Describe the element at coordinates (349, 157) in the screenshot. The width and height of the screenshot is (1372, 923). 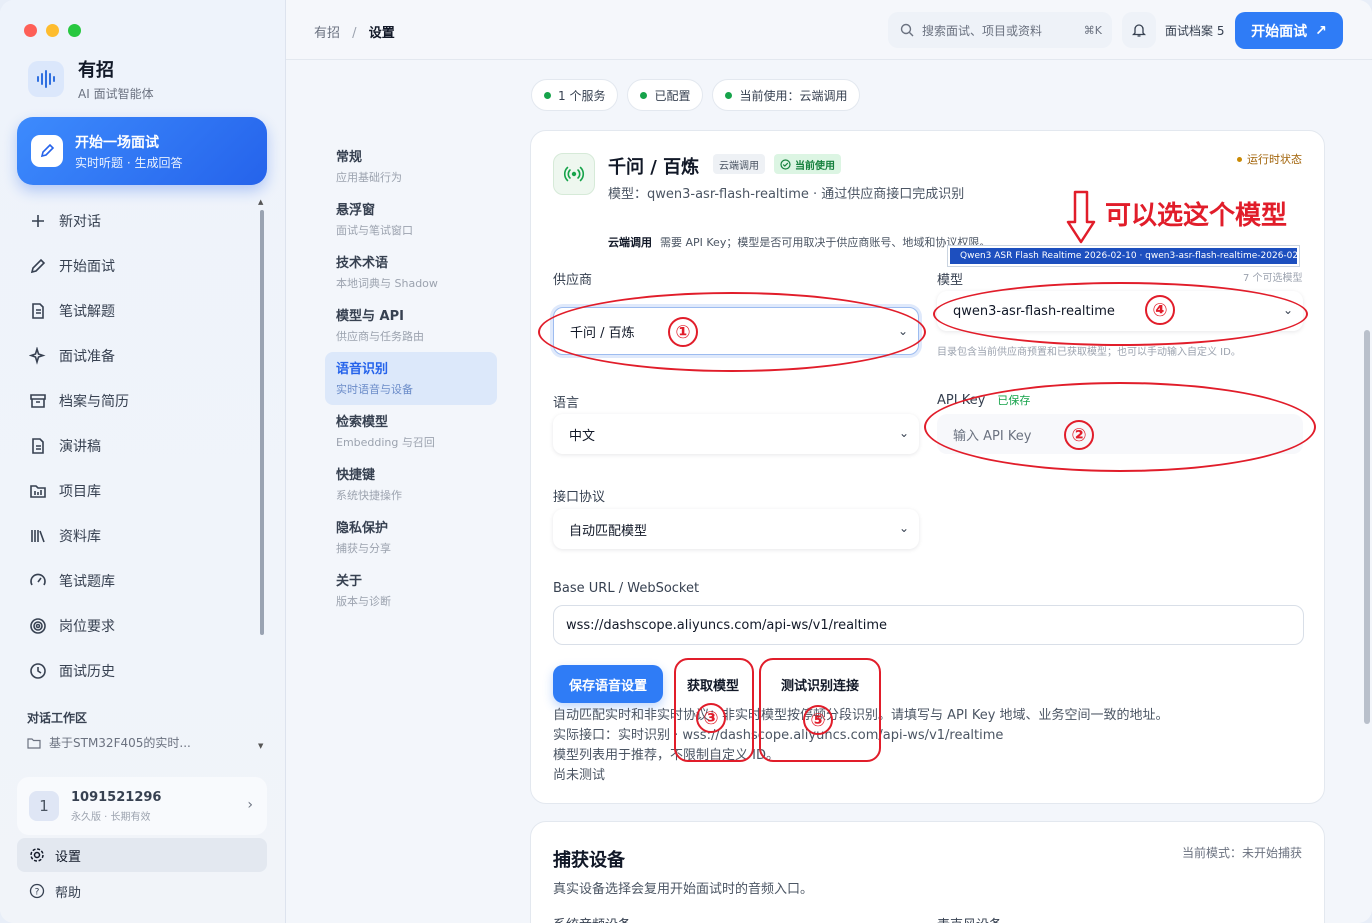
I see `tab-title: 常规` at that location.